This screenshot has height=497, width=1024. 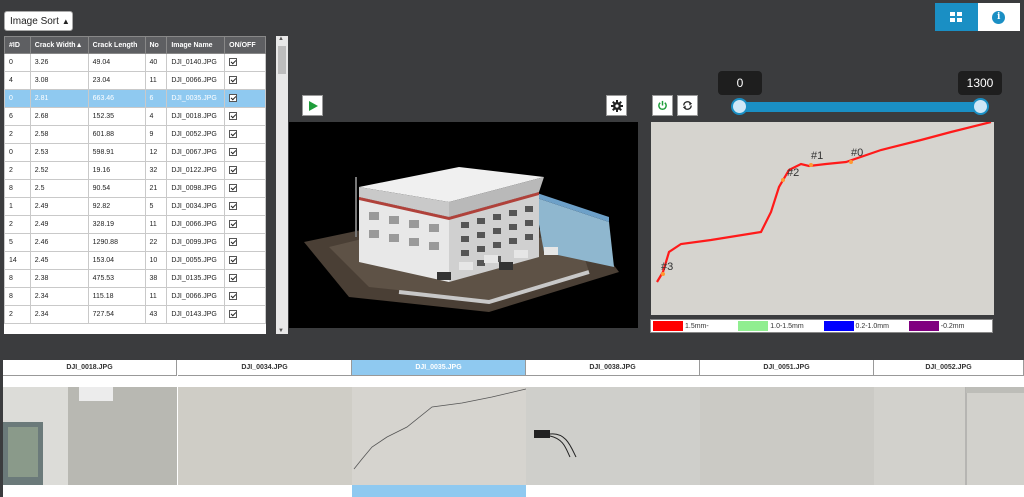 I want to click on crack-detection-image: #1 #0 #2 #3, so click(x=822, y=218).